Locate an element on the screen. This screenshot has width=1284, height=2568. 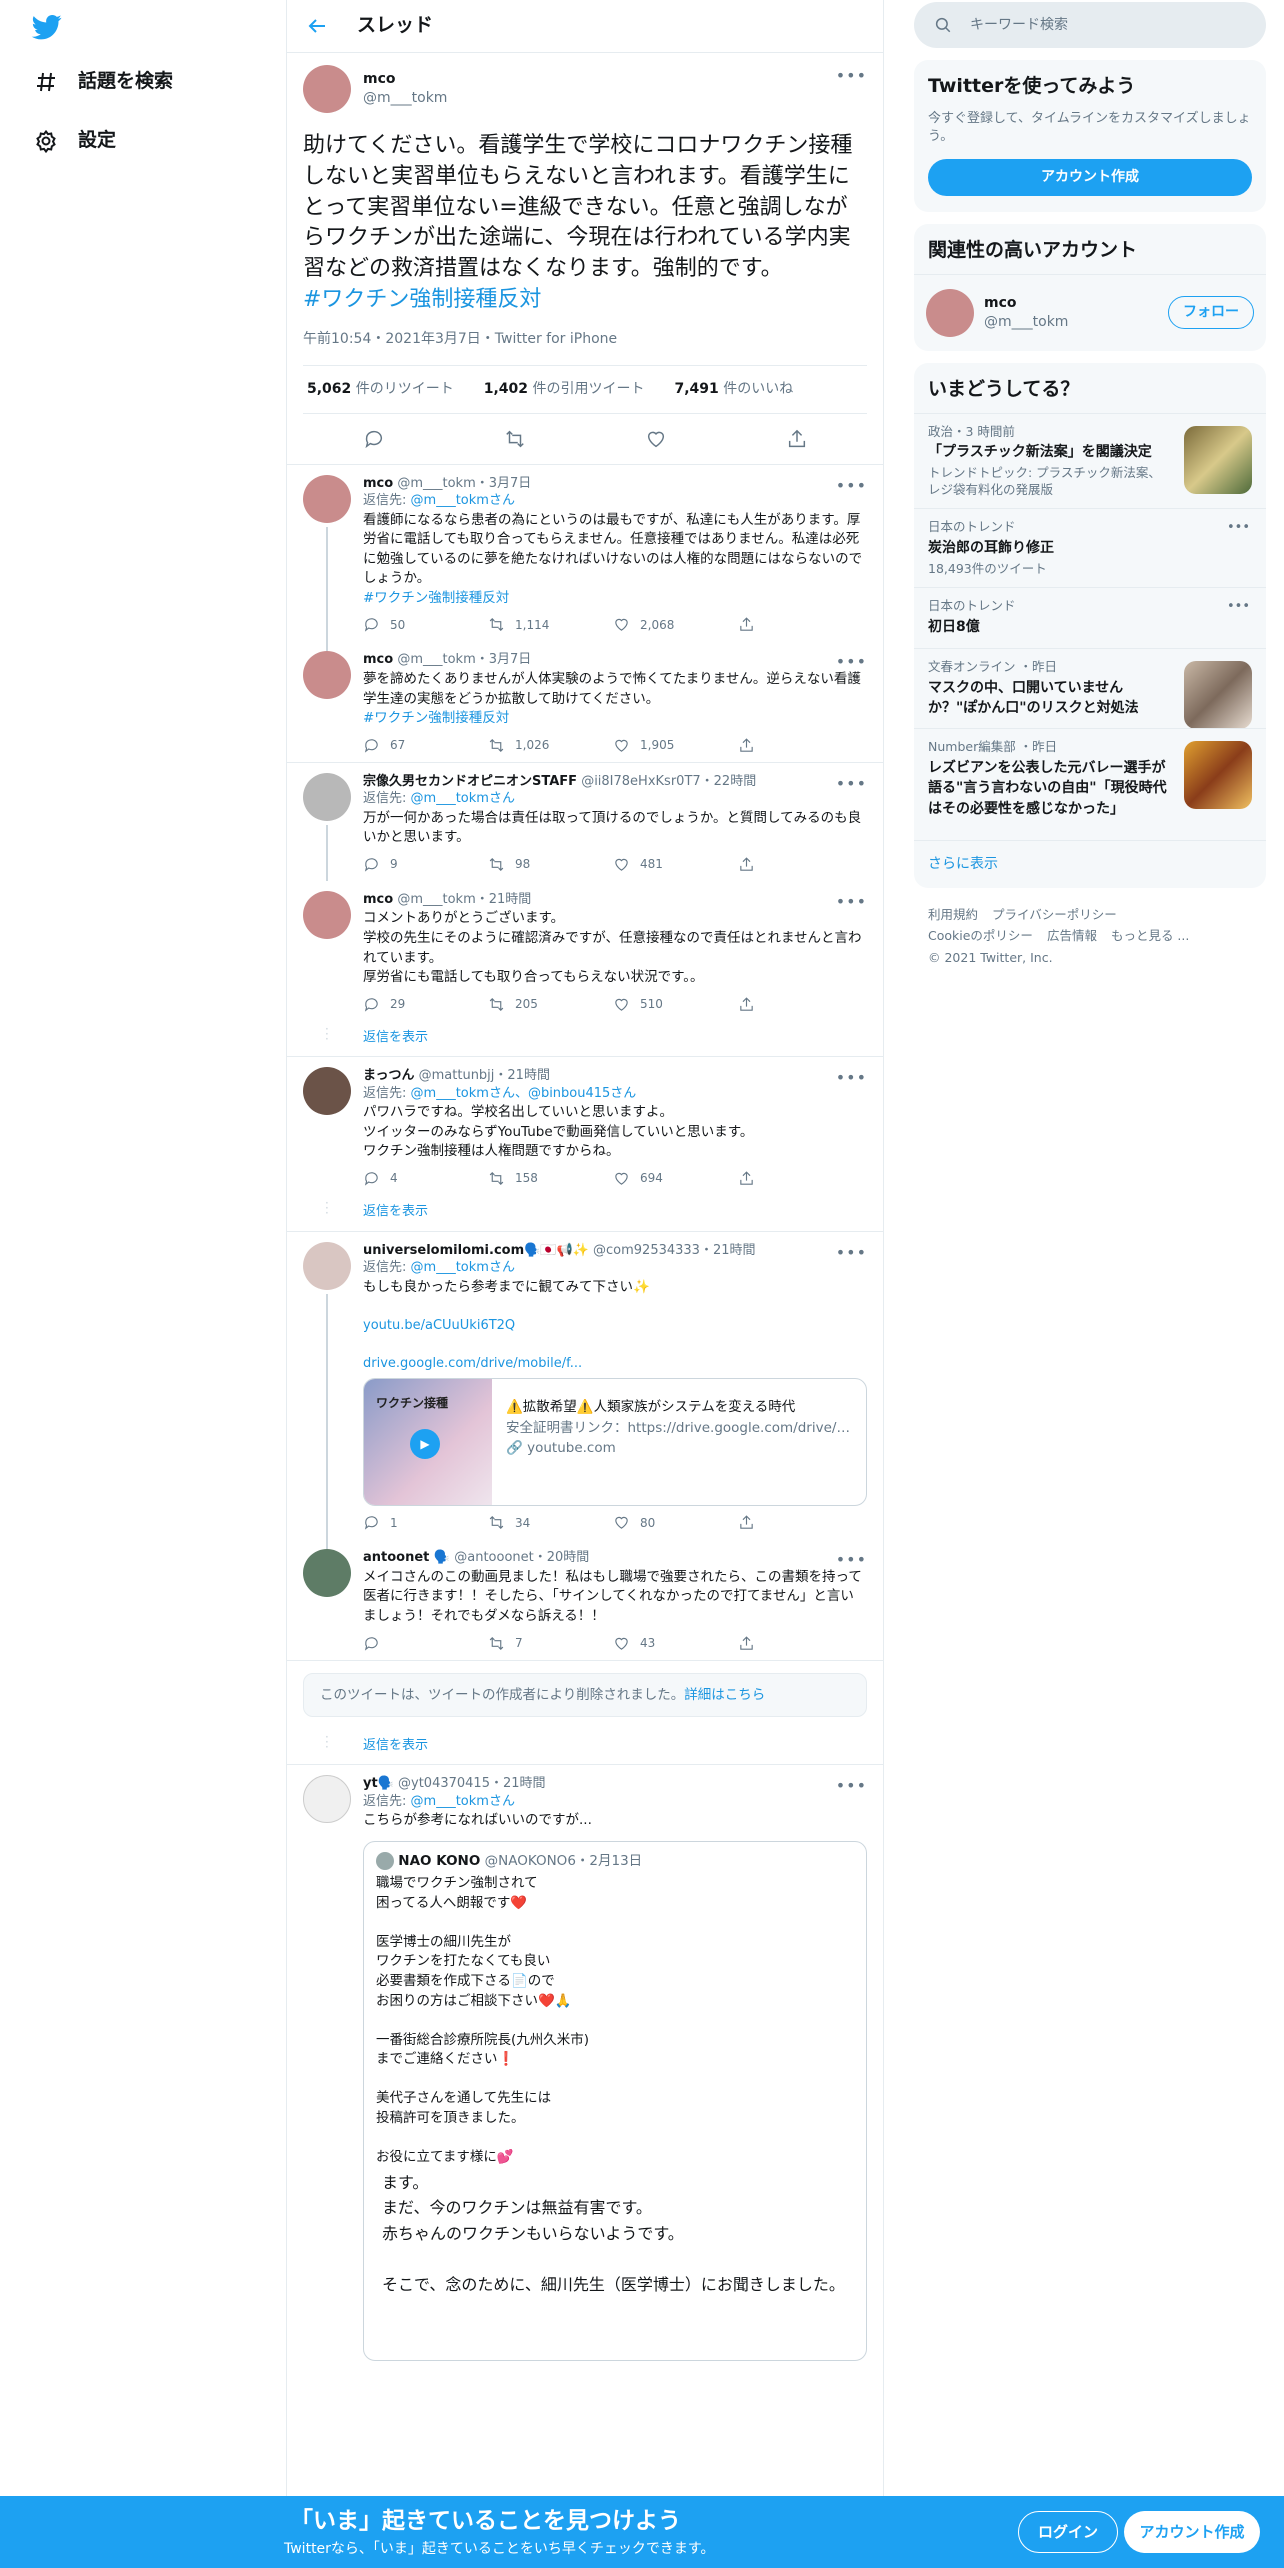
author-name: universelomilomi.com🗣️🇯🇵📢✨ is located at coordinates (476, 1250).